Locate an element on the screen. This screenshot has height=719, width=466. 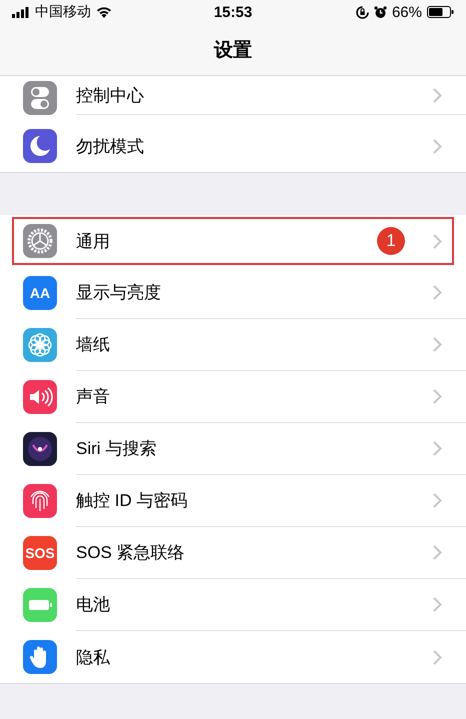
row-label: 勿扰模式 is located at coordinates (110, 147).